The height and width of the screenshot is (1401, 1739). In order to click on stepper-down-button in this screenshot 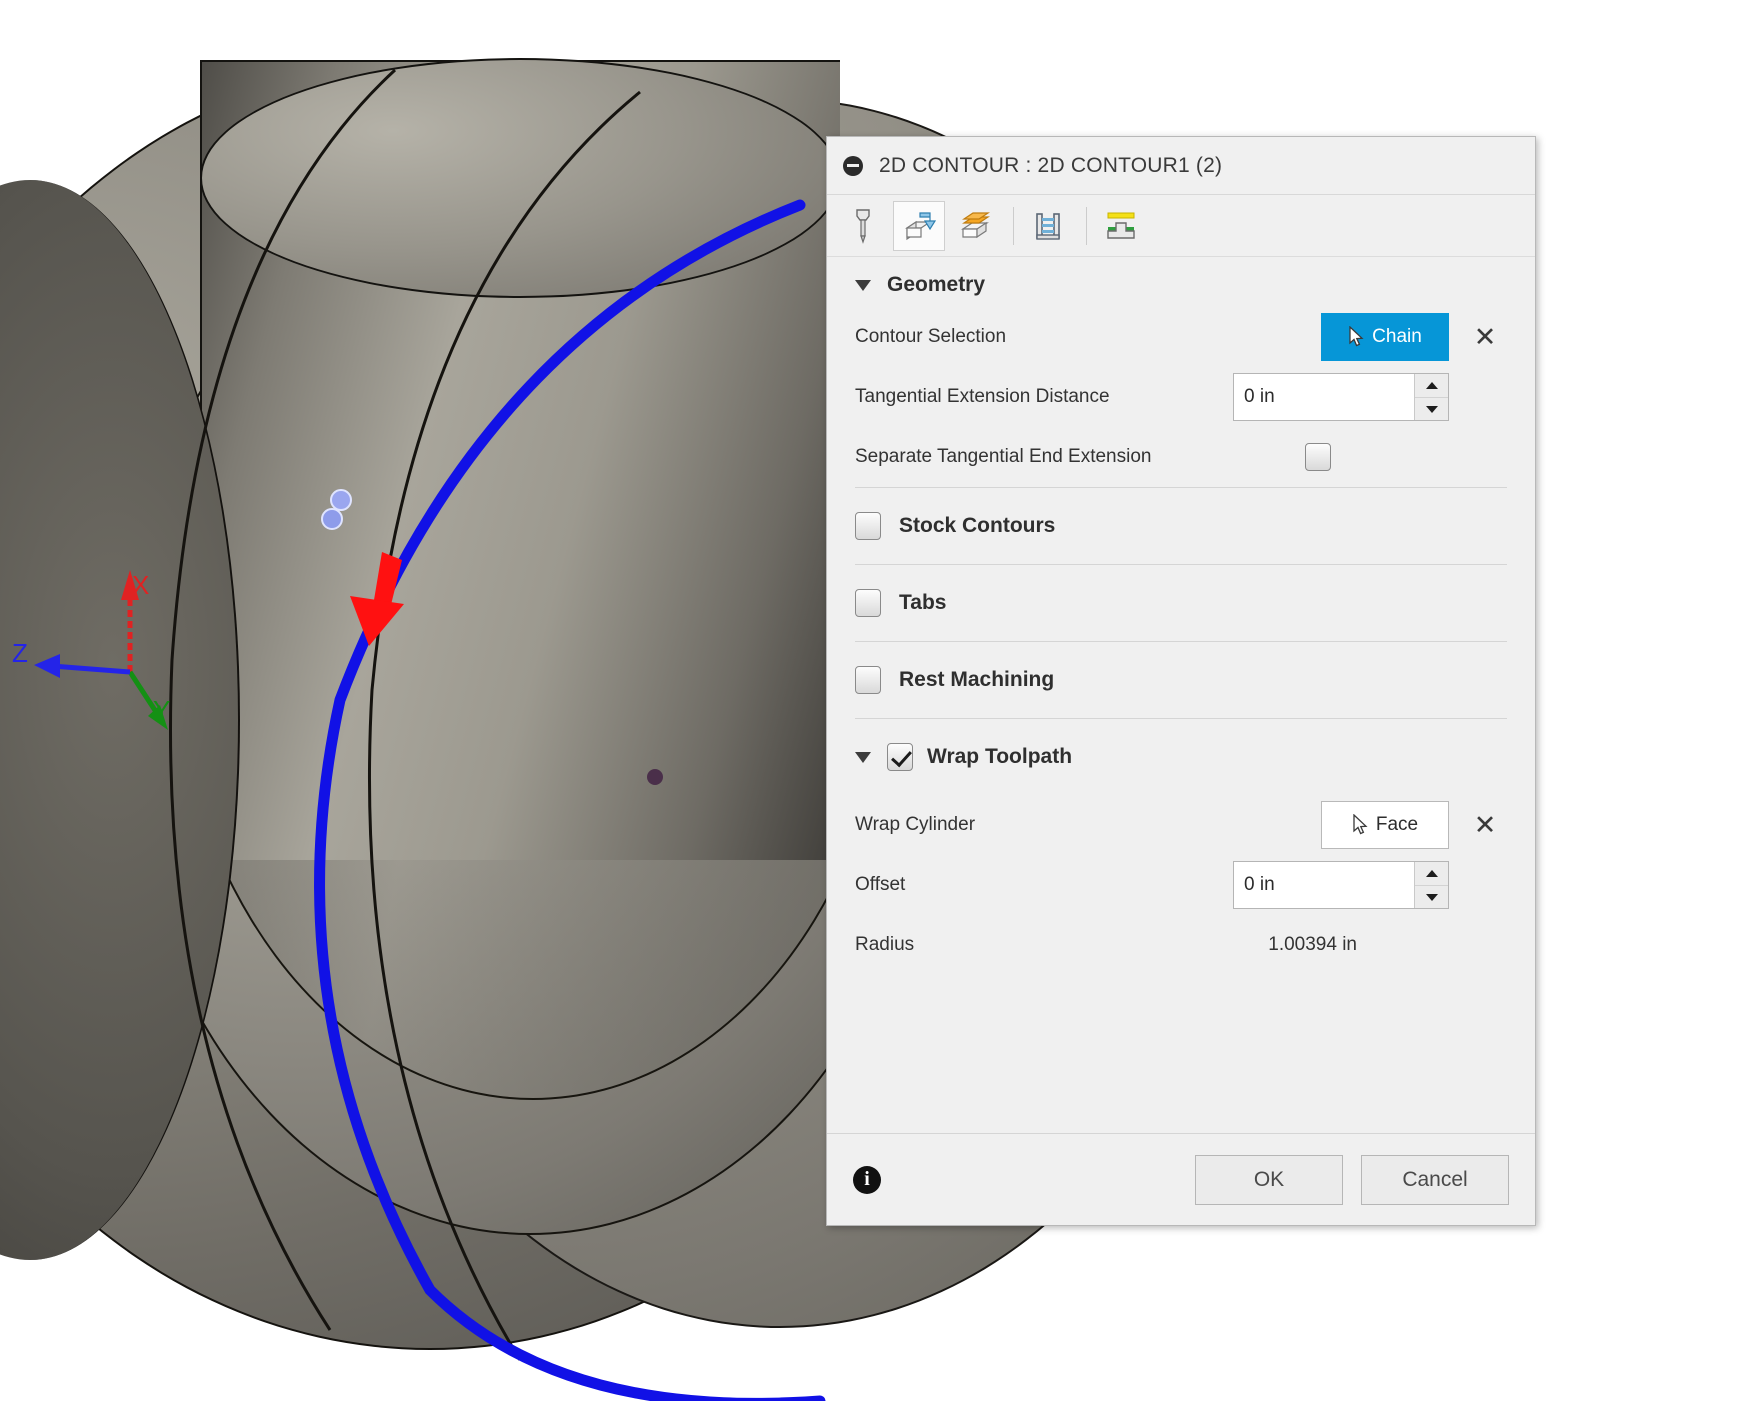, I will do `click(1431, 408)`.